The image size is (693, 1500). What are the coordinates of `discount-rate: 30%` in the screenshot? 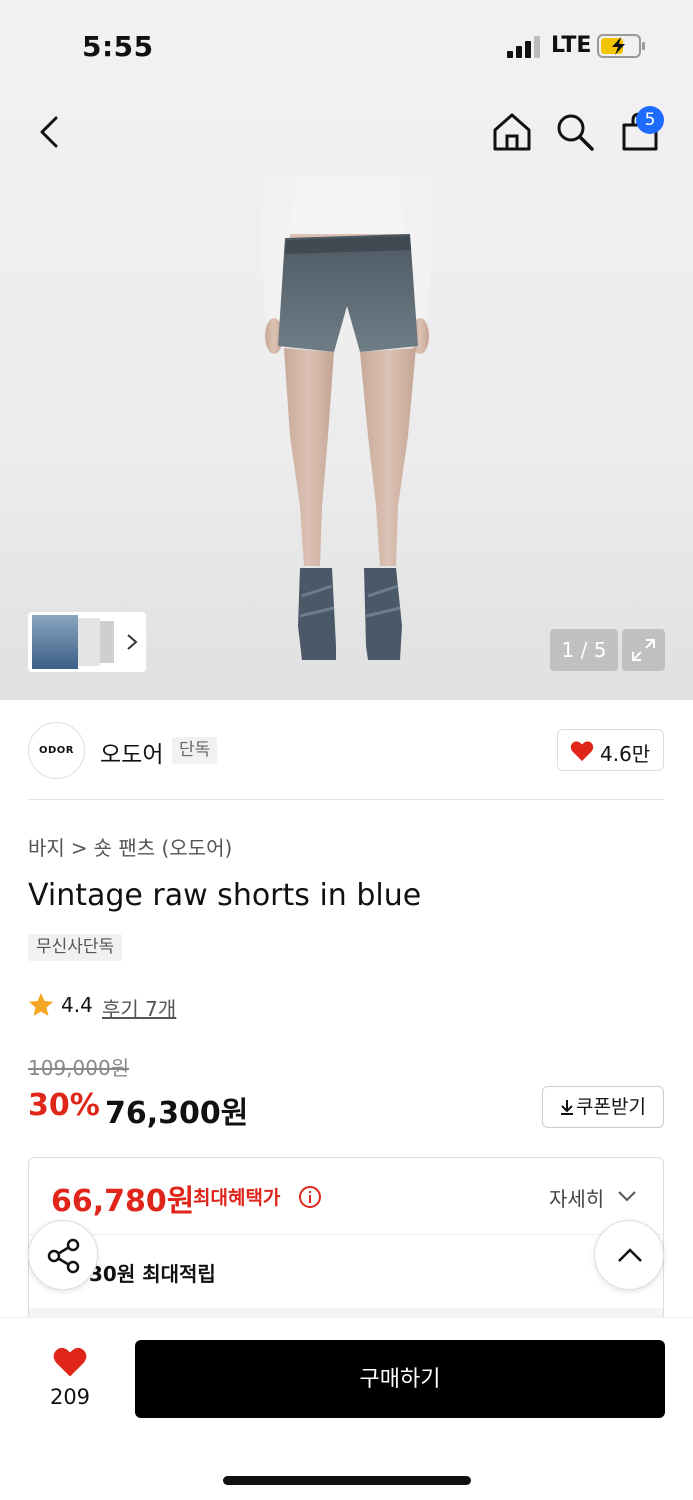 It's located at (64, 1105).